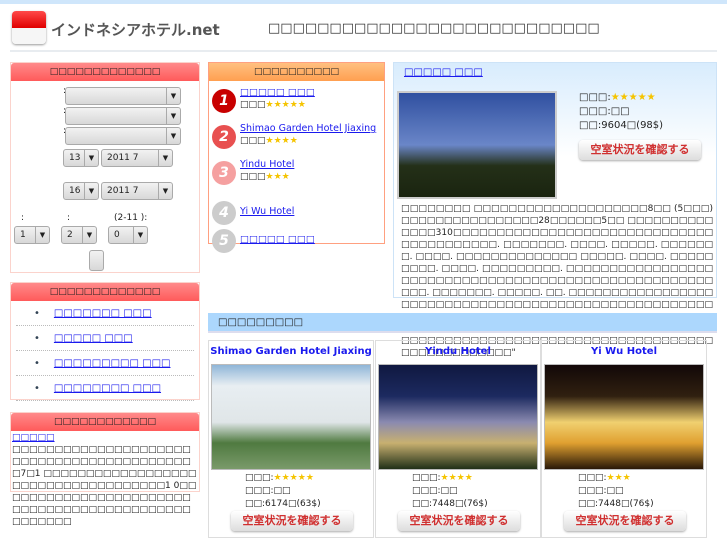 The height and width of the screenshot is (545, 727). What do you see at coordinates (291, 353) in the screenshot?
I see `hotel-name-link: Shimao Garden Hotel Jiaxing` at bounding box center [291, 353].